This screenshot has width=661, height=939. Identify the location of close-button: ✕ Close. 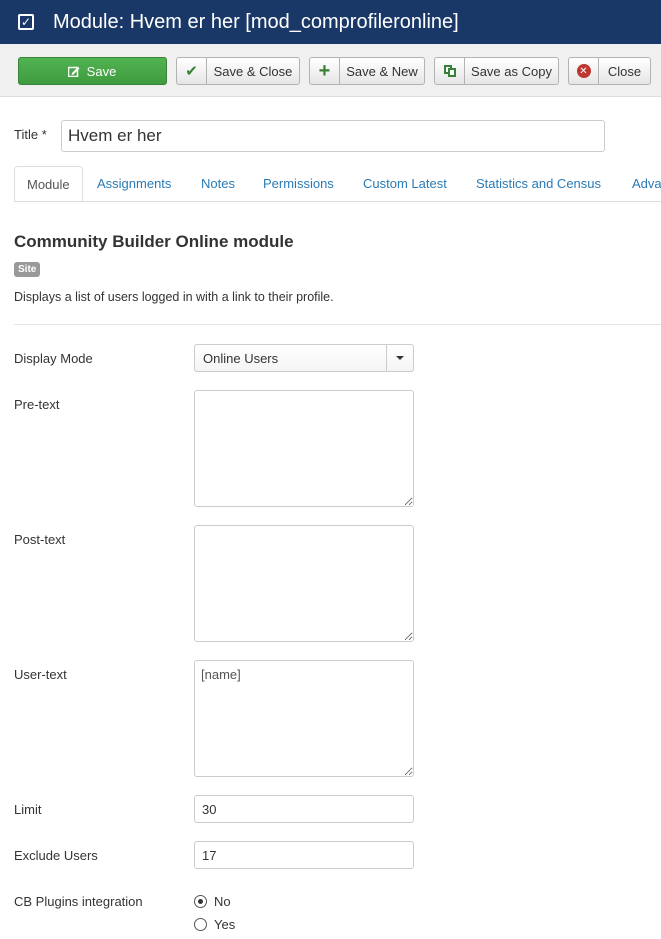
(609, 71).